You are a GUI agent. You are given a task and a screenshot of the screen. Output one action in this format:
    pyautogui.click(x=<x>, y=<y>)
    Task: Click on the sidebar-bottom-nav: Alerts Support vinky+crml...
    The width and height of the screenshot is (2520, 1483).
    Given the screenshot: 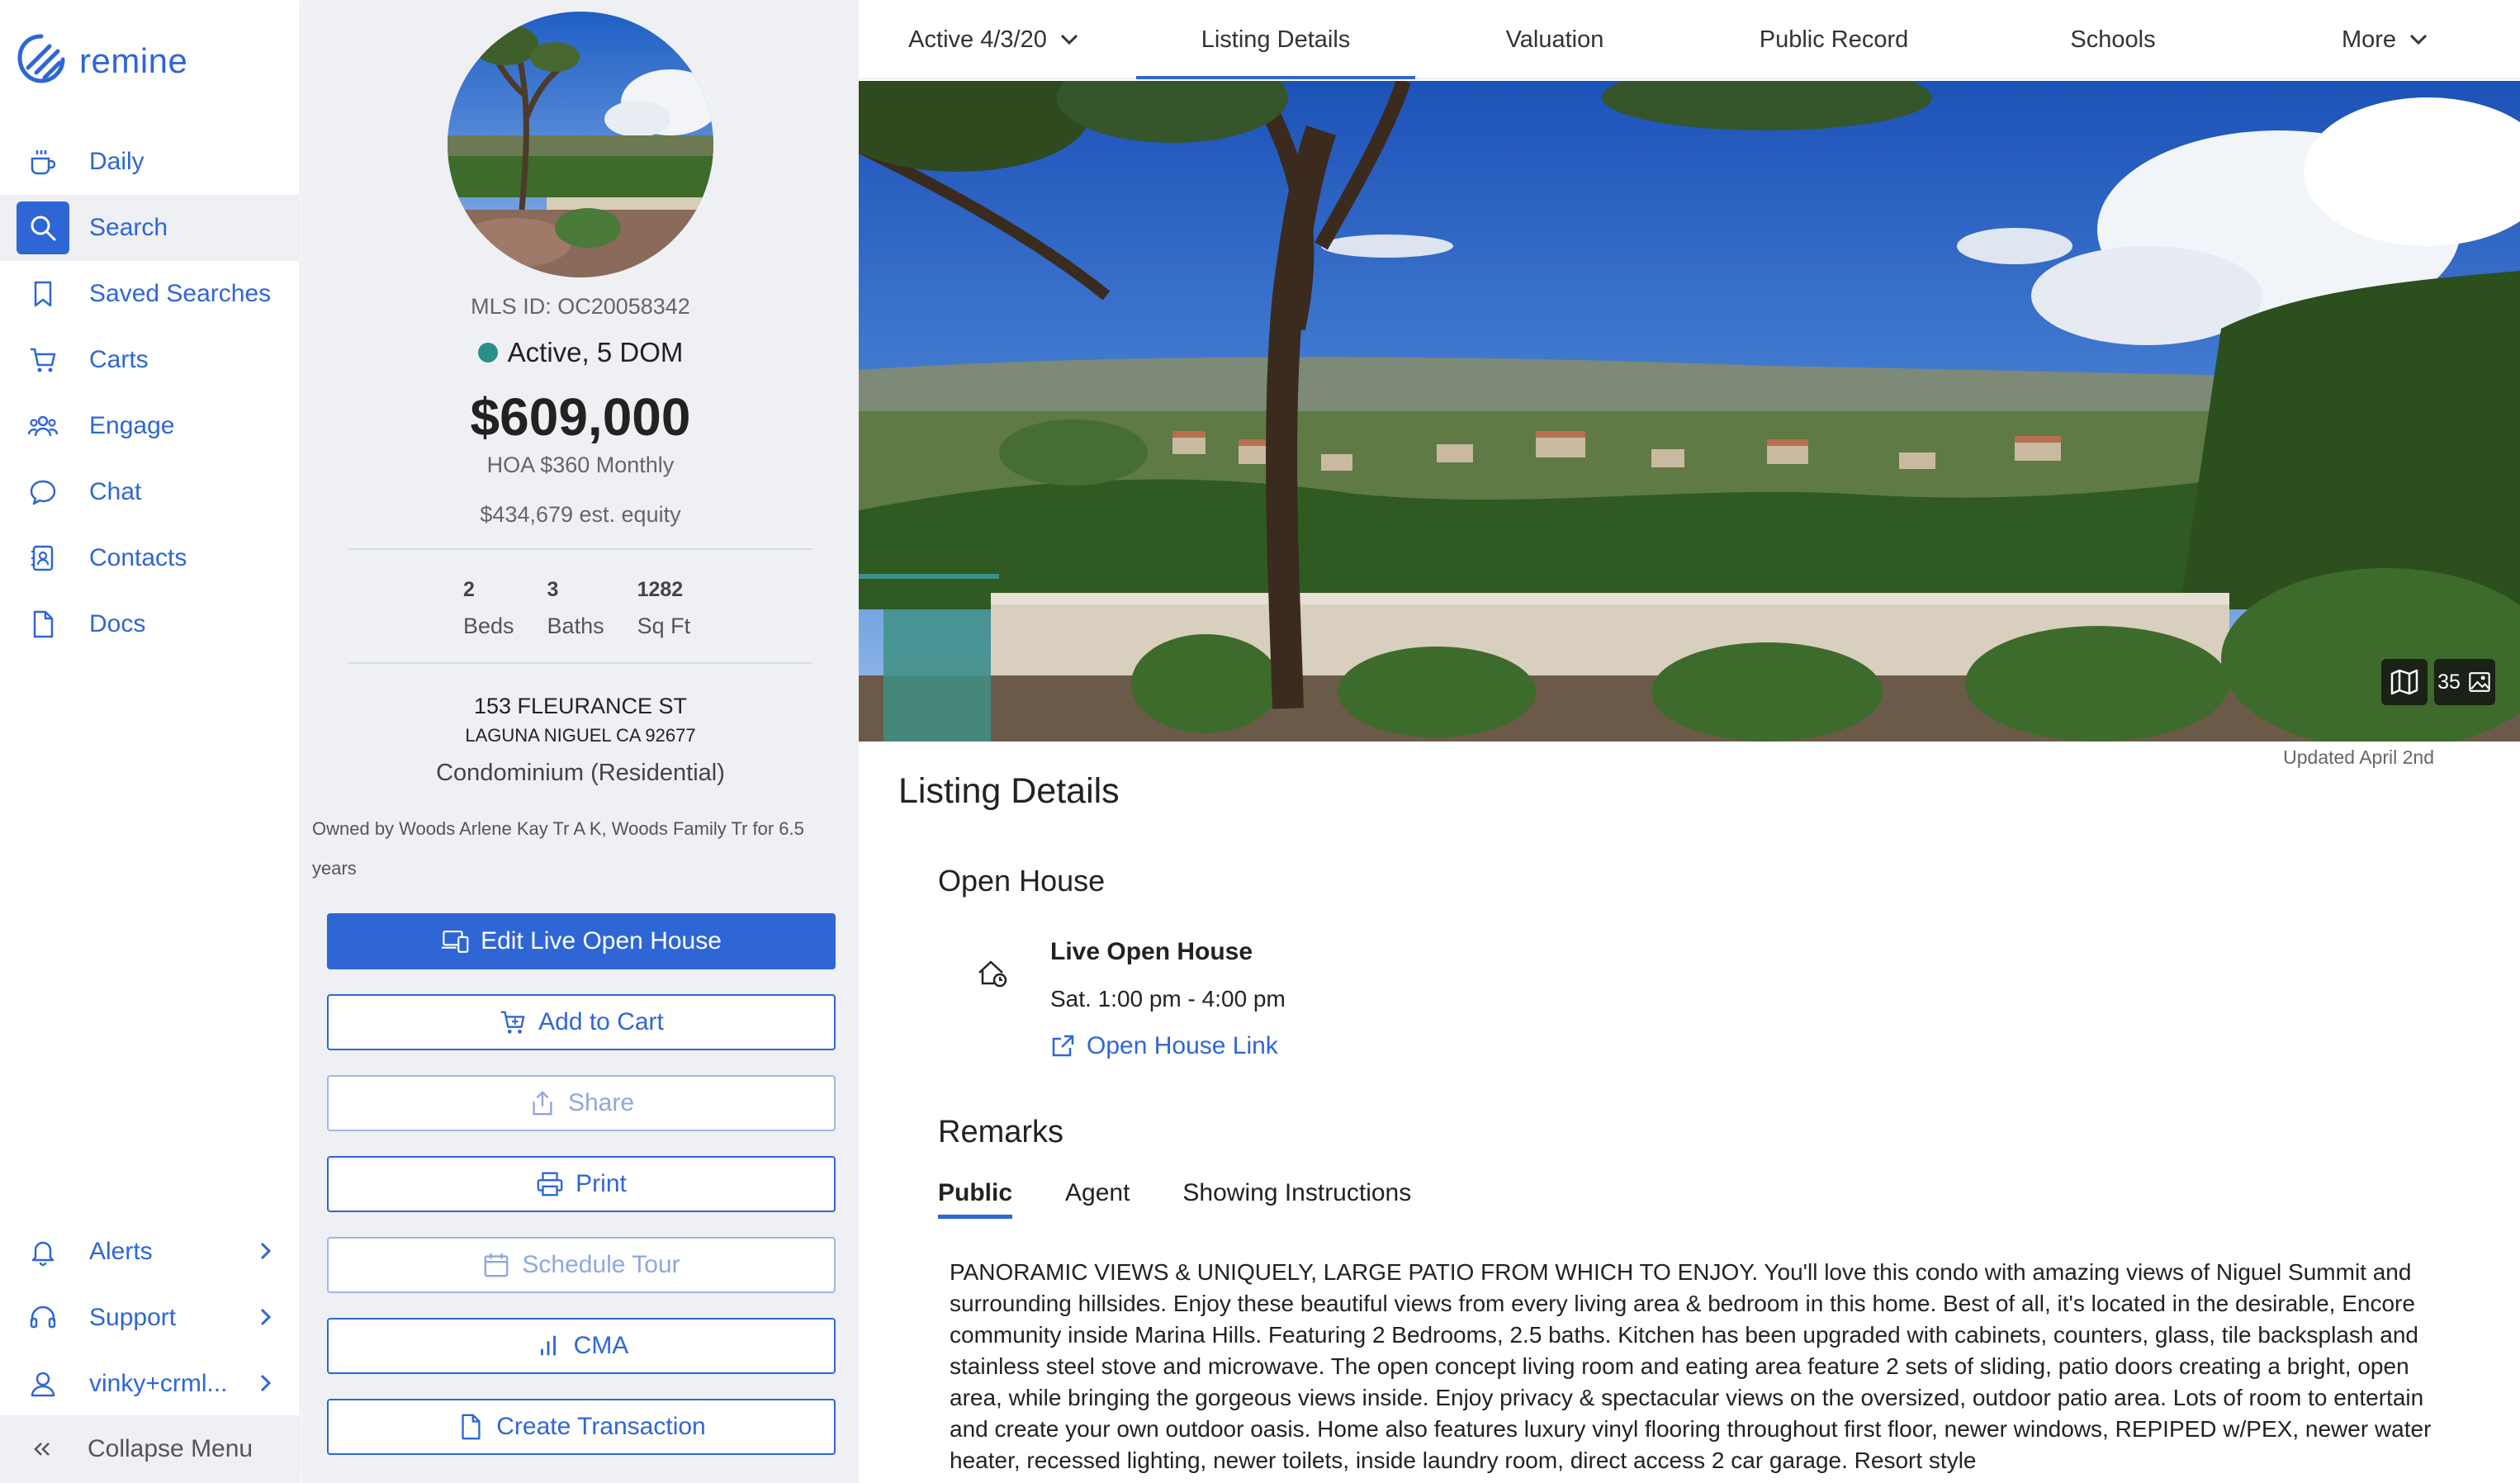 What is the action you would take?
    pyautogui.click(x=150, y=1318)
    